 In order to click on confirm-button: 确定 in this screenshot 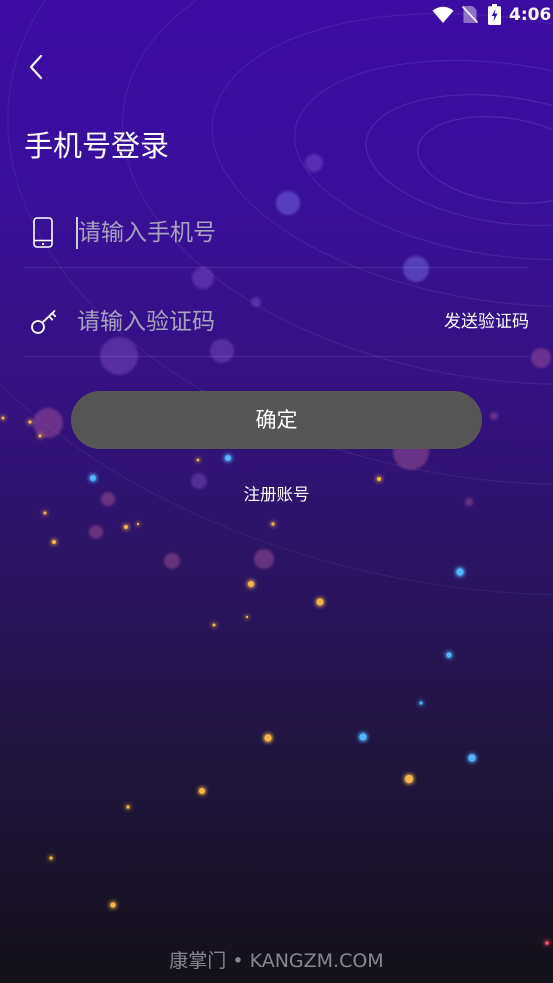, I will do `click(276, 420)`.